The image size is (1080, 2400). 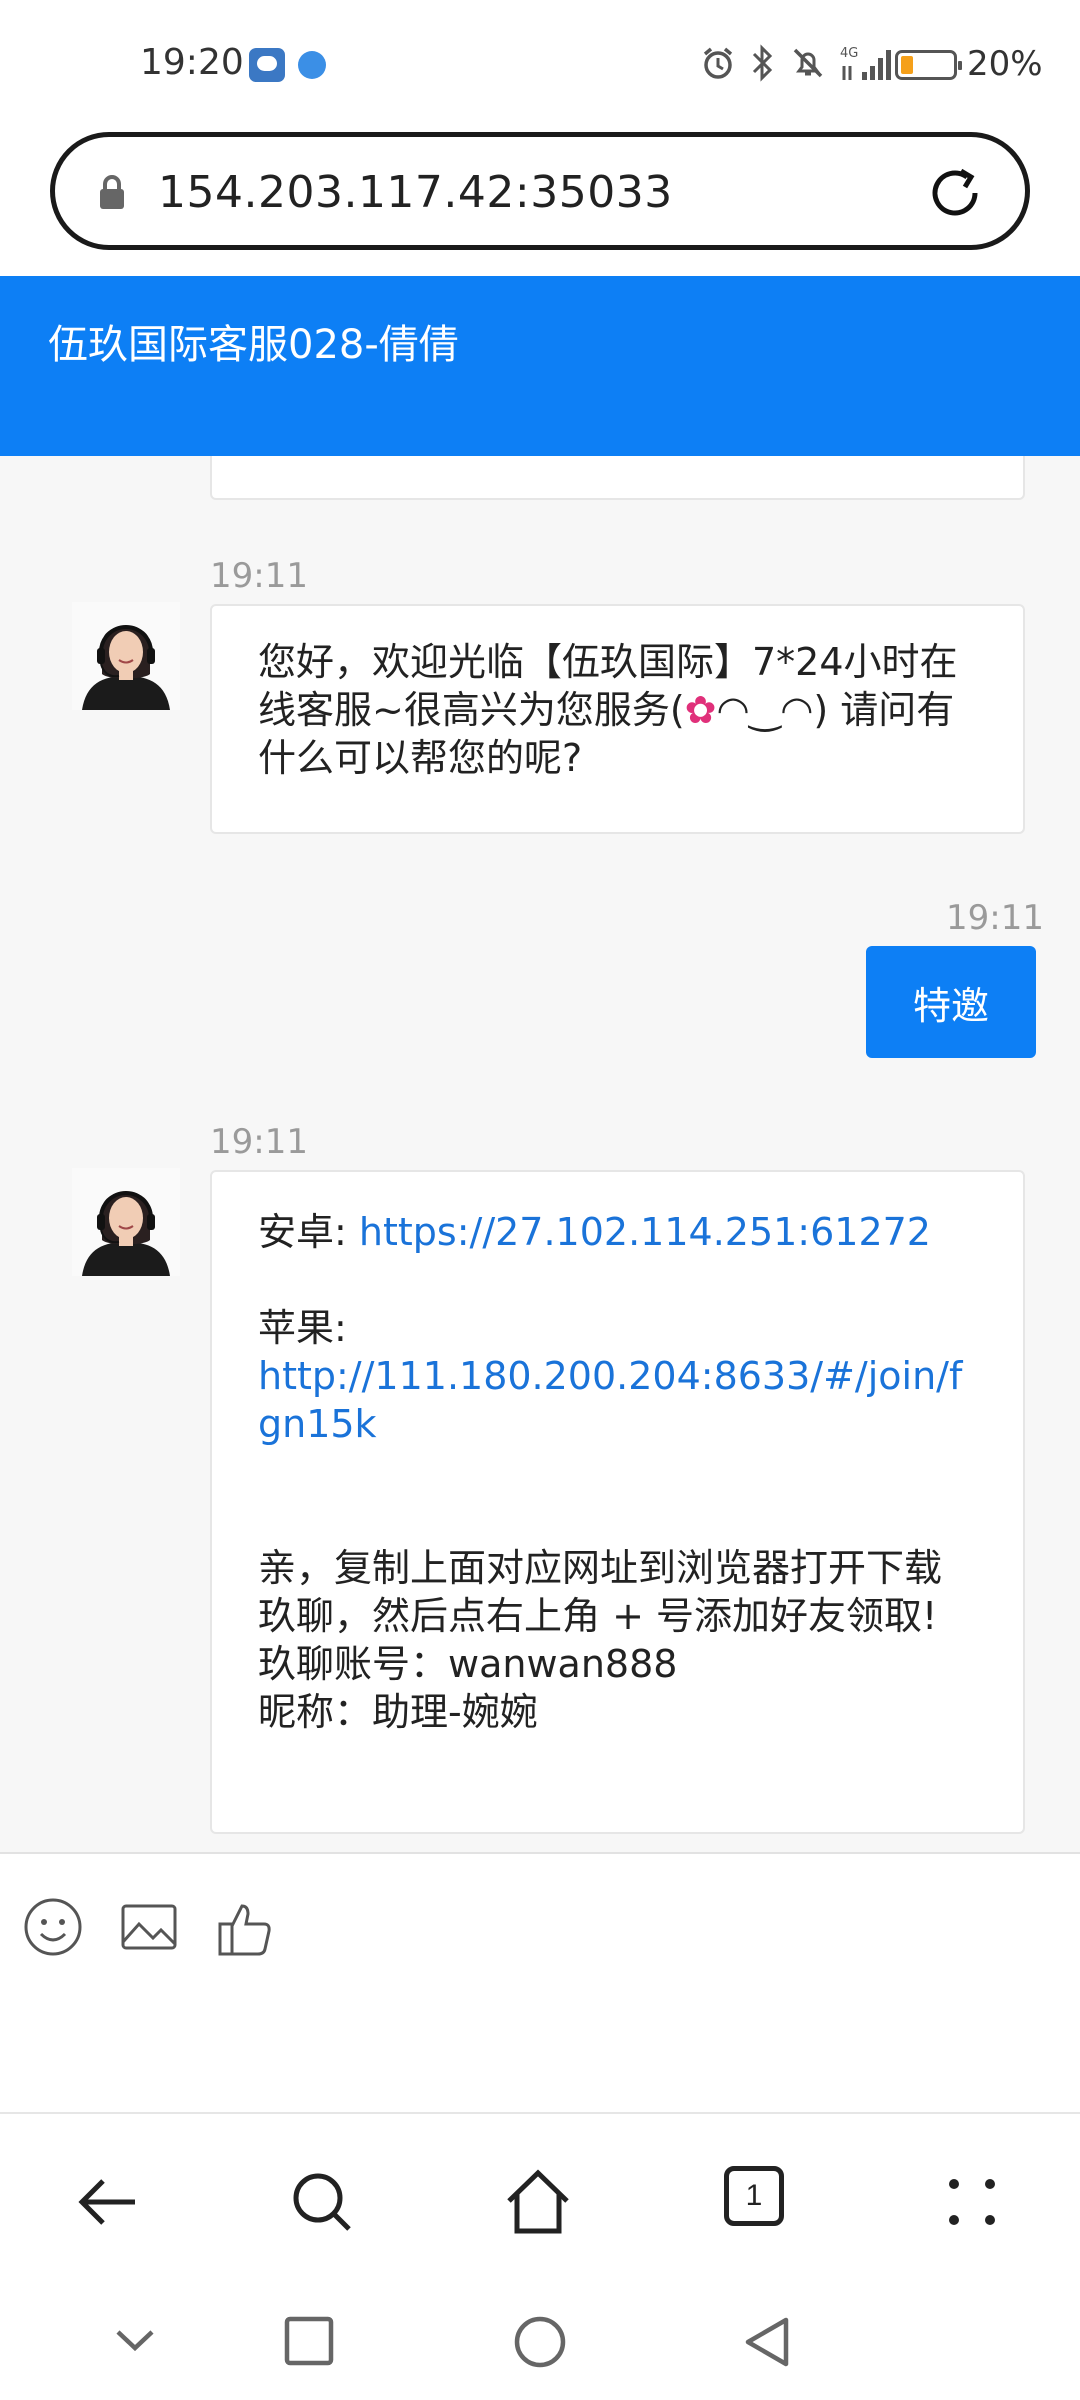 I want to click on more-dots-icon, so click(x=972, y=2202).